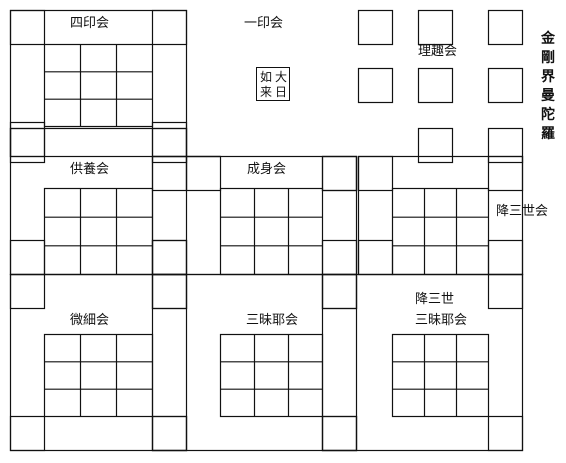 The height and width of the screenshot is (463, 566). What do you see at coordinates (438, 51) in the screenshot?
I see `label-rishu: 理趣会` at bounding box center [438, 51].